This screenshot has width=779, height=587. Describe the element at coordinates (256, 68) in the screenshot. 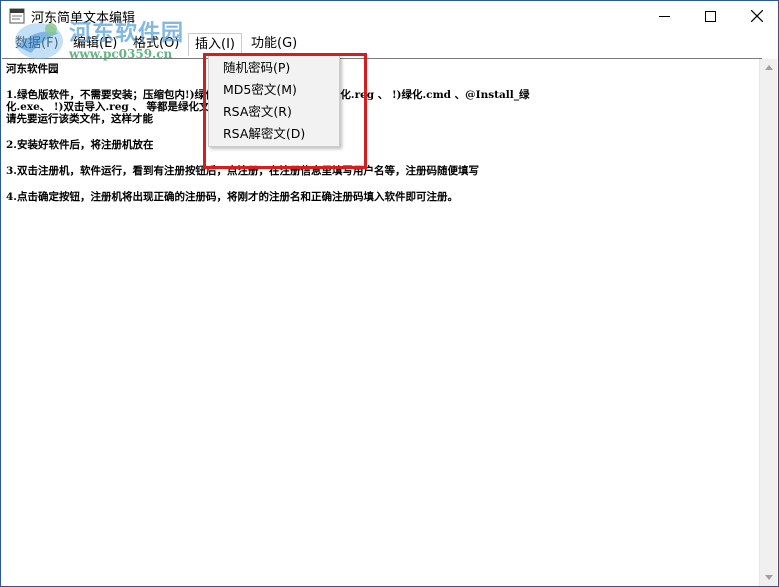

I see `menu-item-random-password: 随机密码(P)` at that location.